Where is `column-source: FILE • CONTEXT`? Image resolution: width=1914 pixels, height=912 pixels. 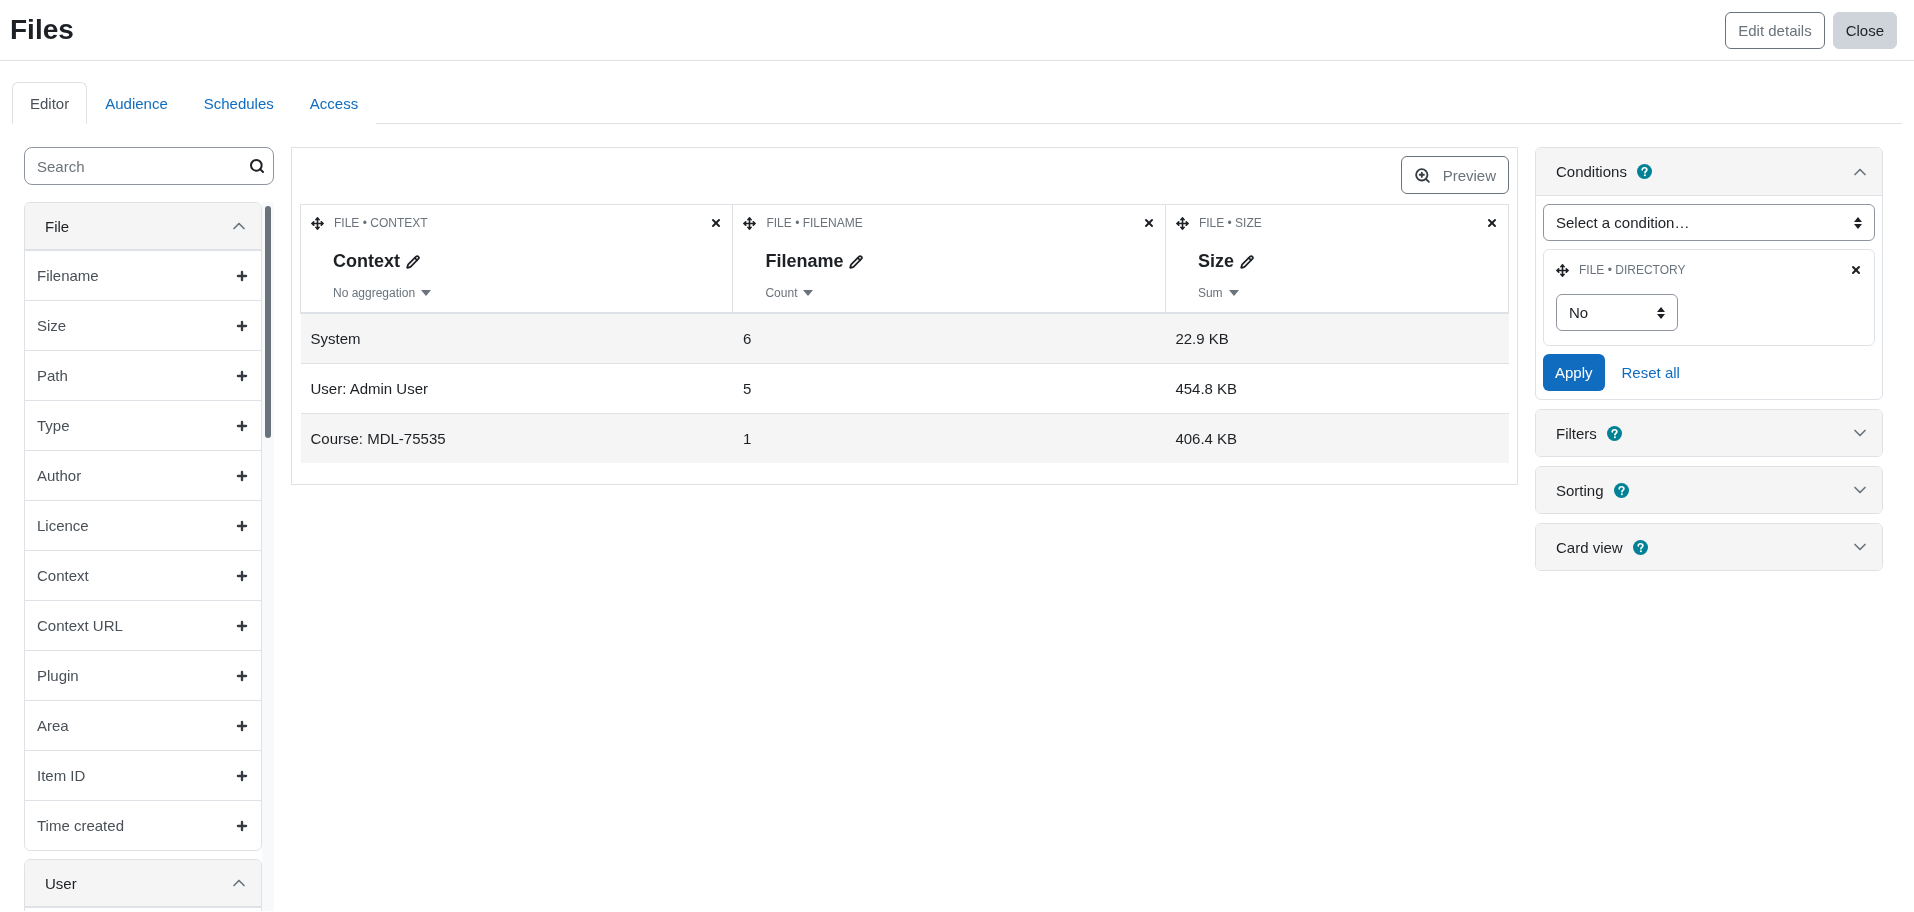 column-source: FILE • CONTEXT is located at coordinates (381, 223).